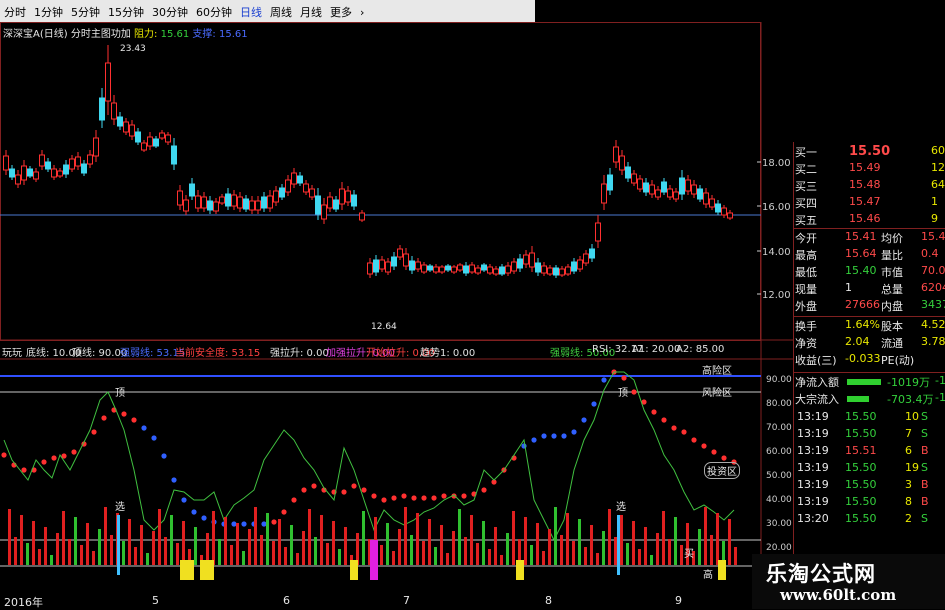 The image size is (945, 610). Describe the element at coordinates (85, 10) in the screenshot. I see `period-tab-2: 5分钟` at that location.